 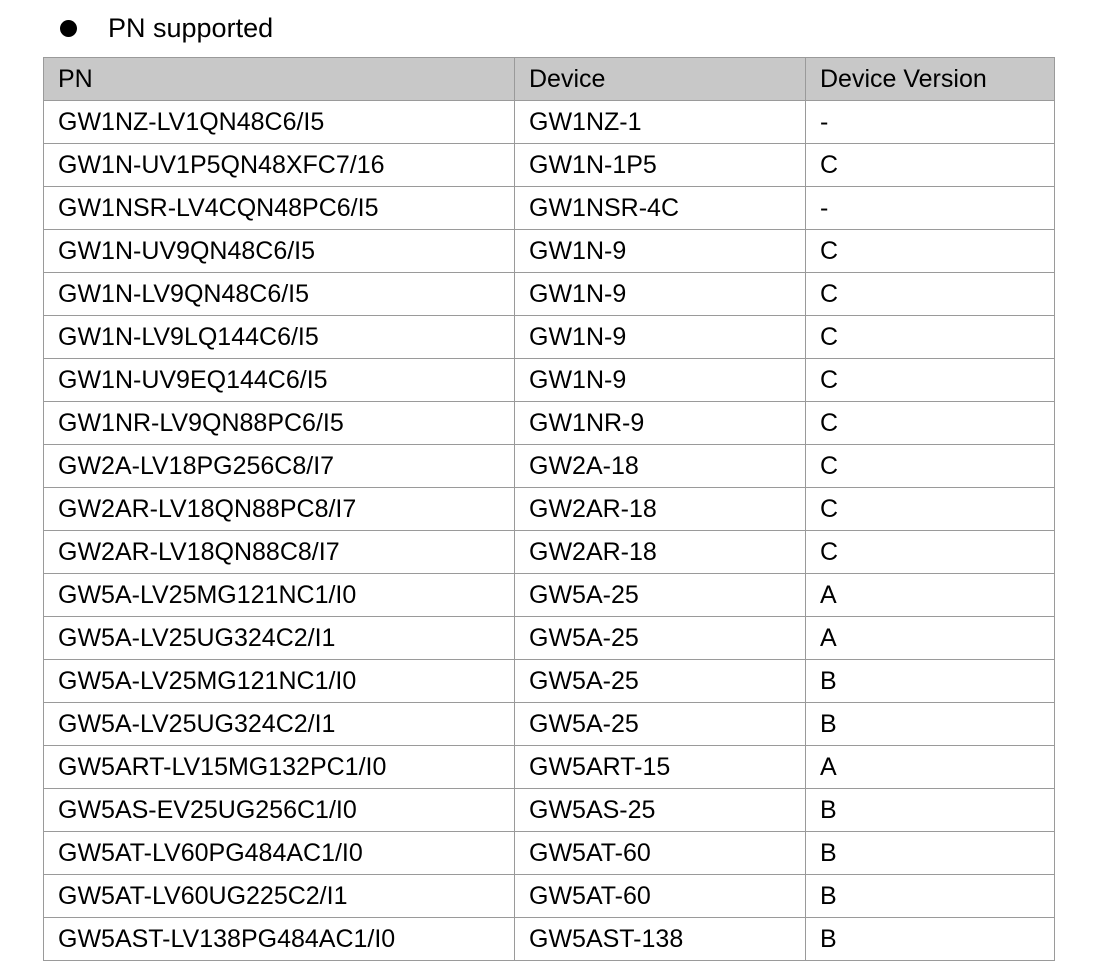 I want to click on heading-text: PN supported, so click(x=191, y=28).